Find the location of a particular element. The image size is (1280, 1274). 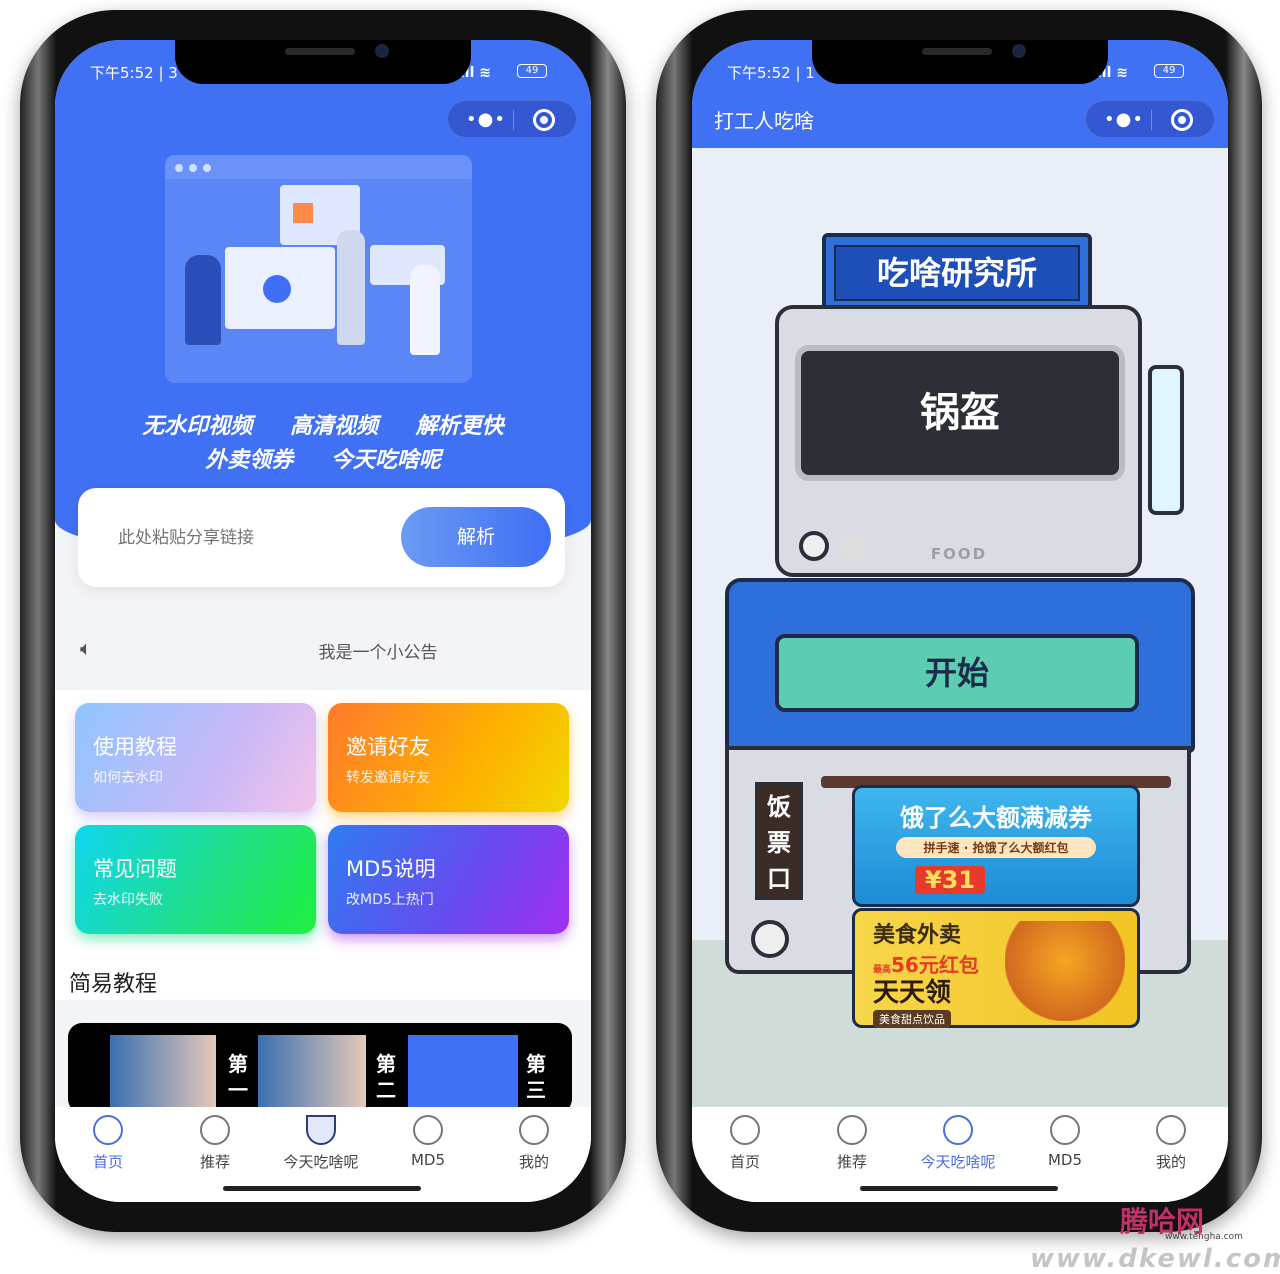

parse-button: 解析 is located at coordinates (476, 537).